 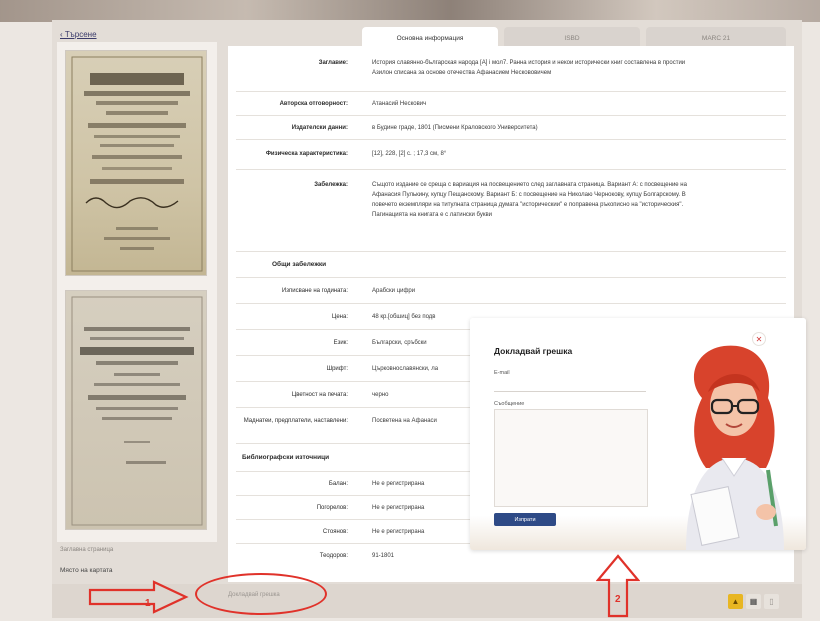 I want to click on title-page-image, so click(x=137, y=164).